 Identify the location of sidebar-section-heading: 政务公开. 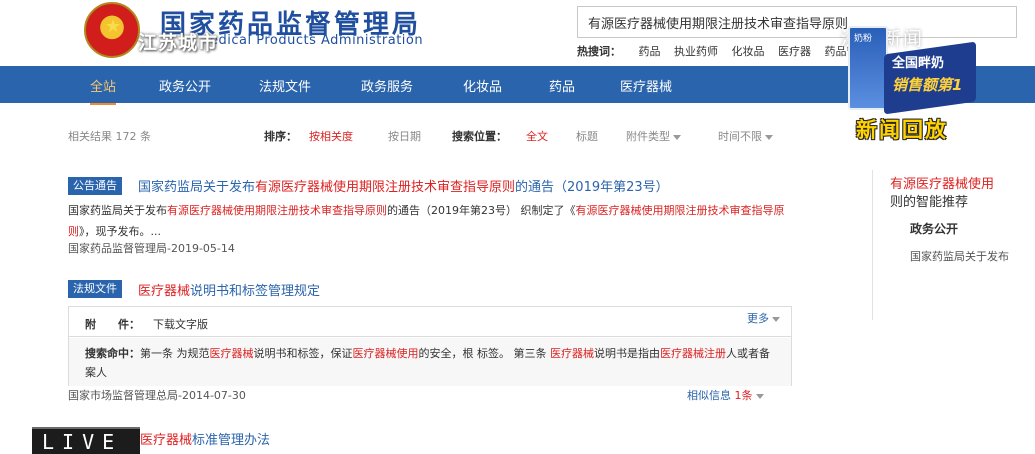
(934, 229).